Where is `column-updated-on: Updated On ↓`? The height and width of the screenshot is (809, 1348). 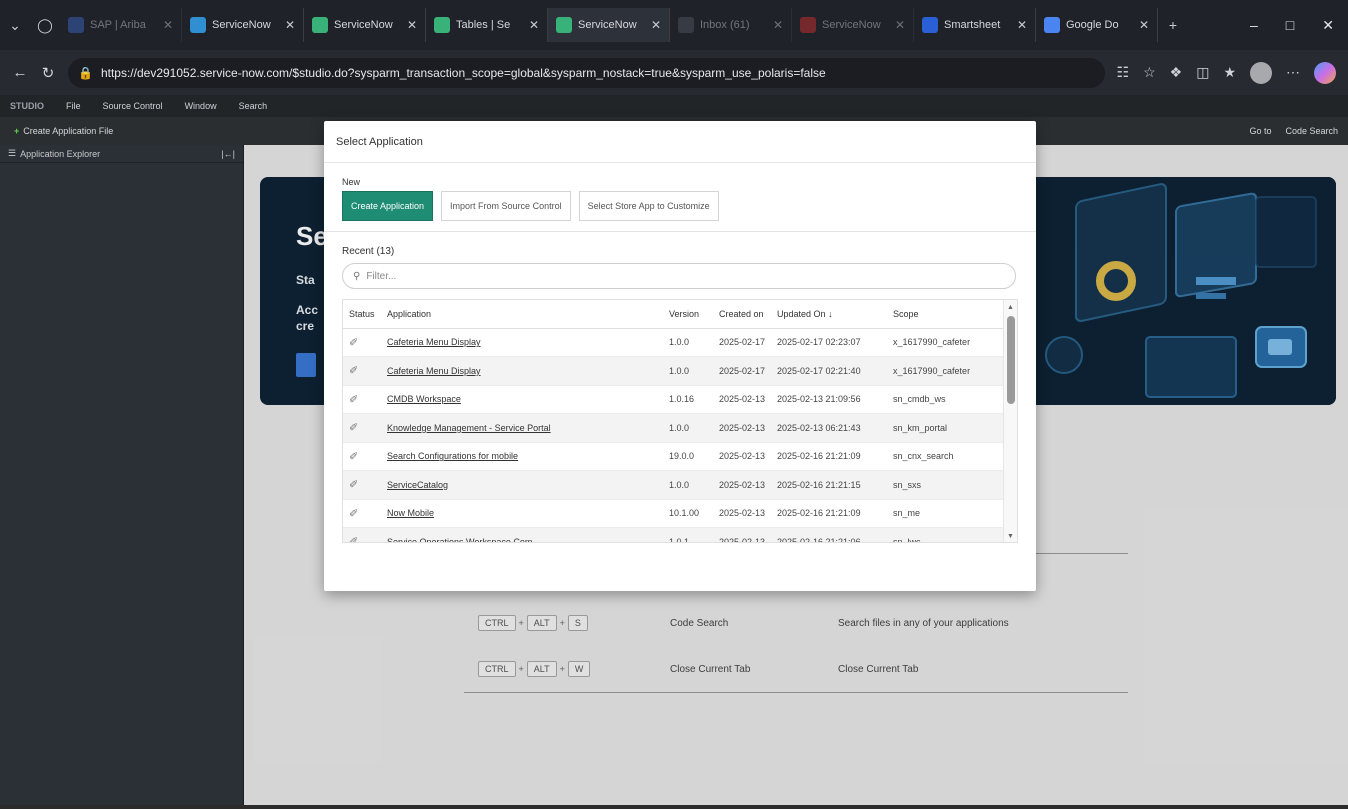 column-updated-on: Updated On ↓ is located at coordinates (829, 314).